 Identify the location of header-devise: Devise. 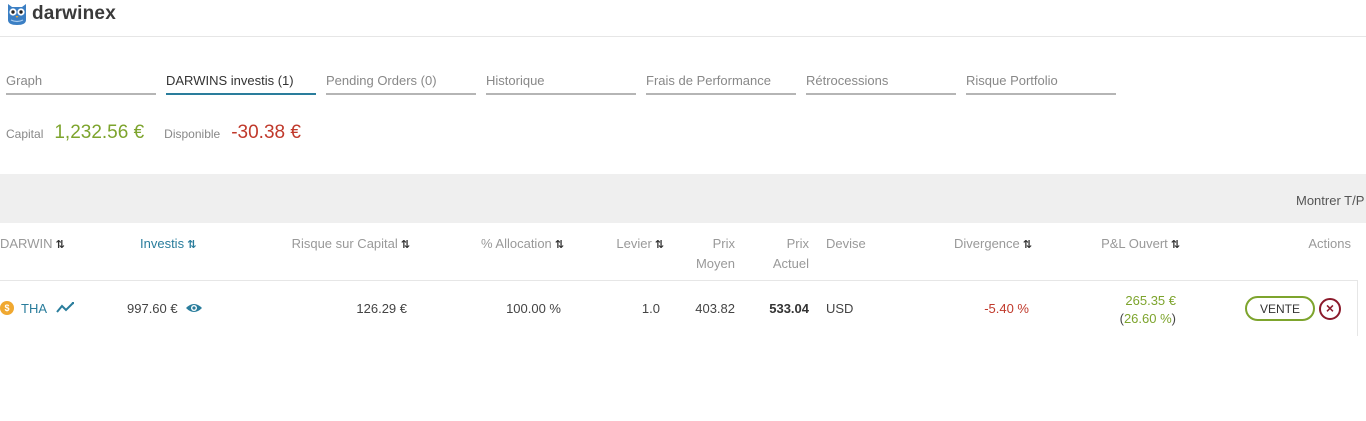
(846, 243).